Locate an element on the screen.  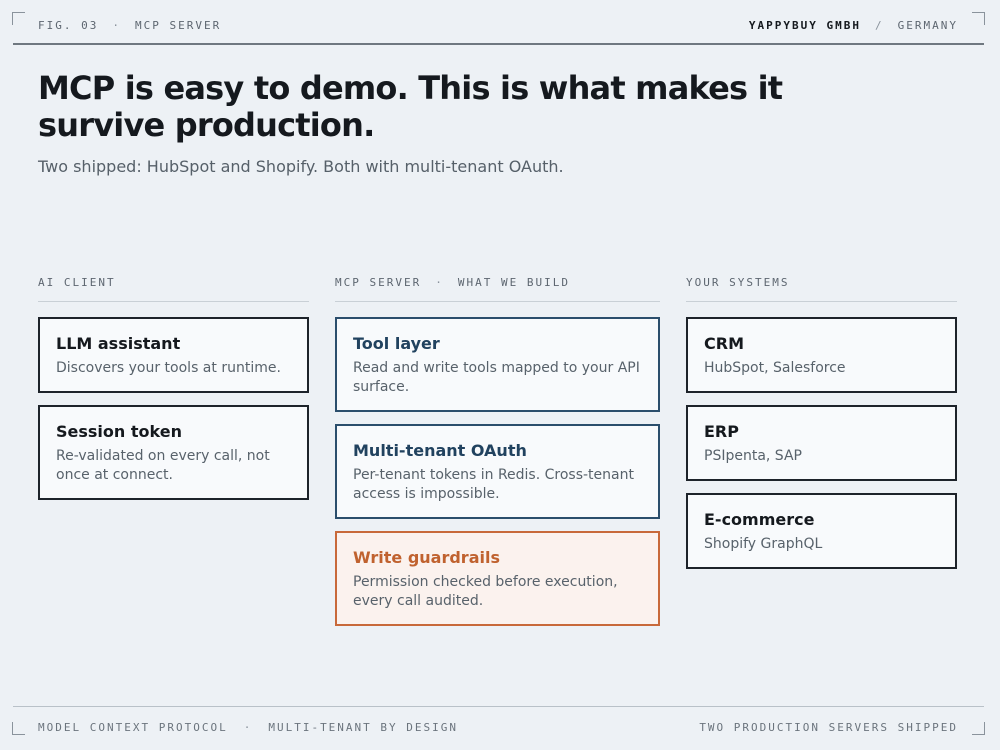
card-description: PSIpenta, SAP is located at coordinates (753, 456).